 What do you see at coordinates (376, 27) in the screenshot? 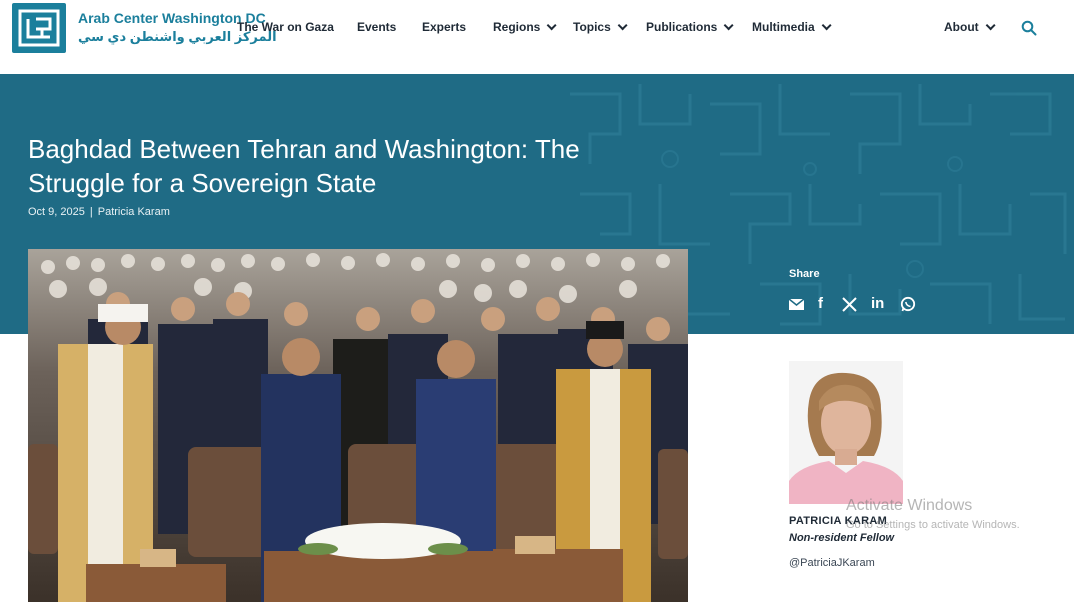
I see `nav-events: Events` at bounding box center [376, 27].